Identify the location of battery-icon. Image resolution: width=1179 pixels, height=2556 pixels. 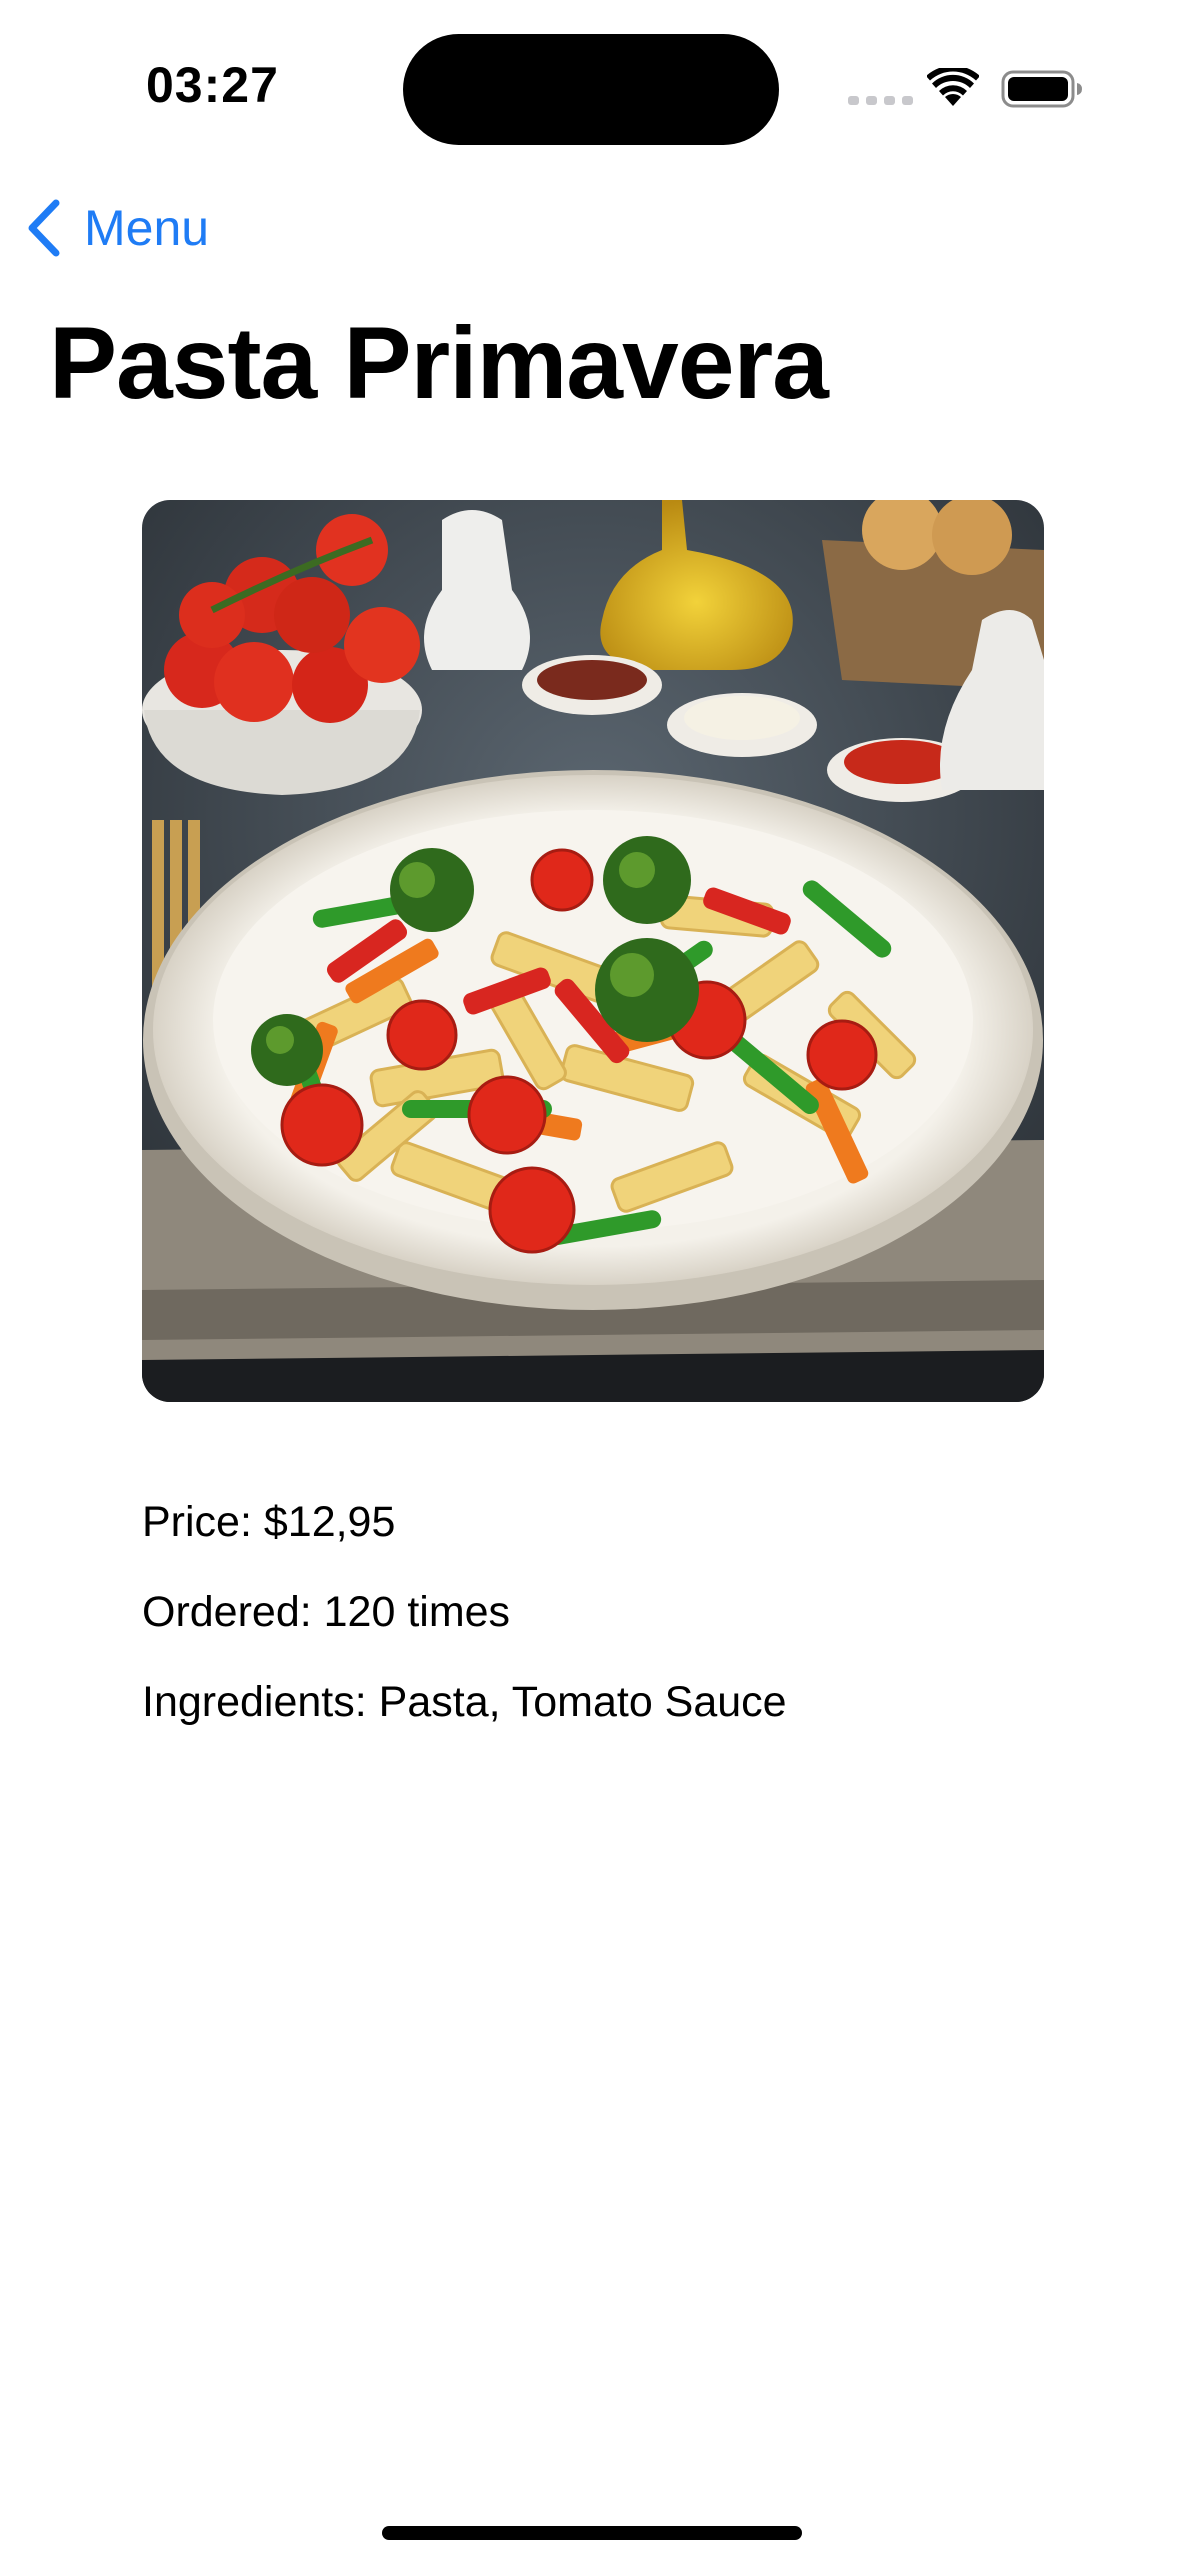
(1041, 89).